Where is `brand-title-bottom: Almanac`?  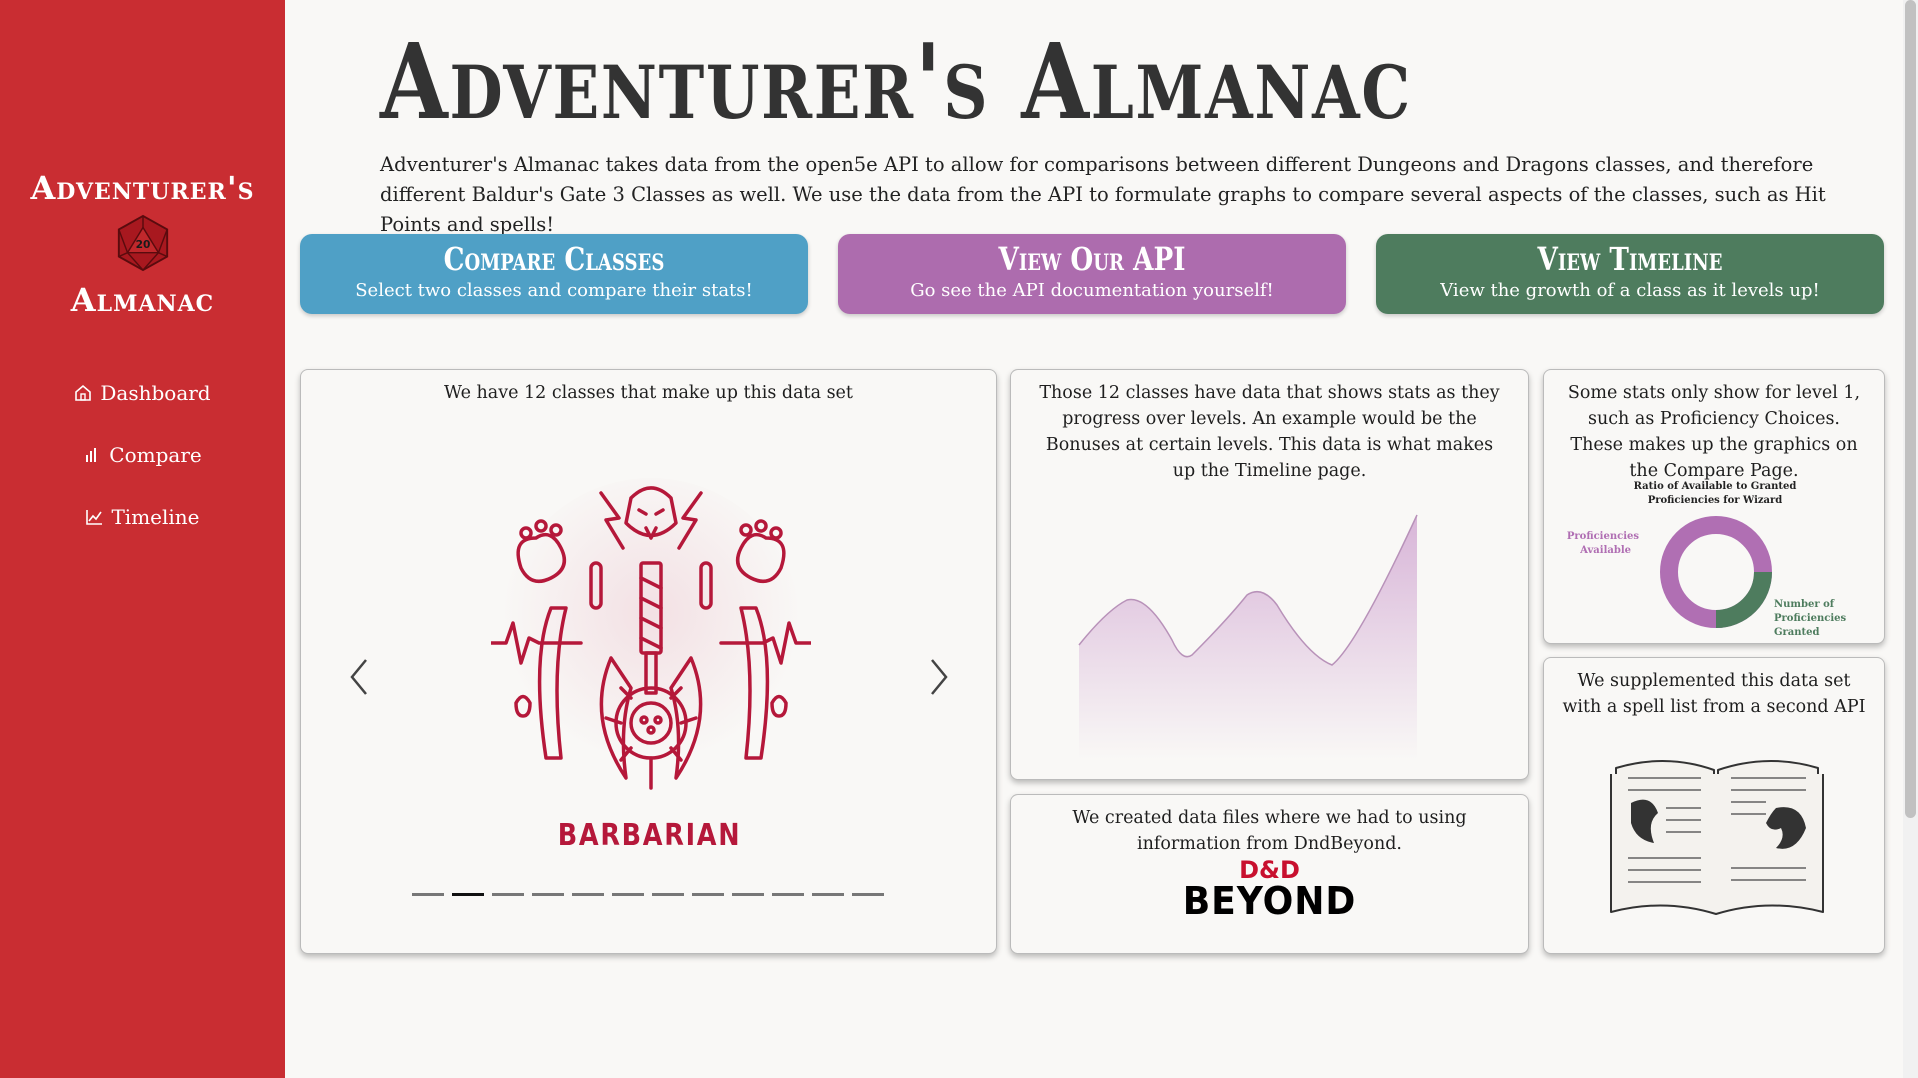
brand-title-bottom: Almanac is located at coordinates (142, 300).